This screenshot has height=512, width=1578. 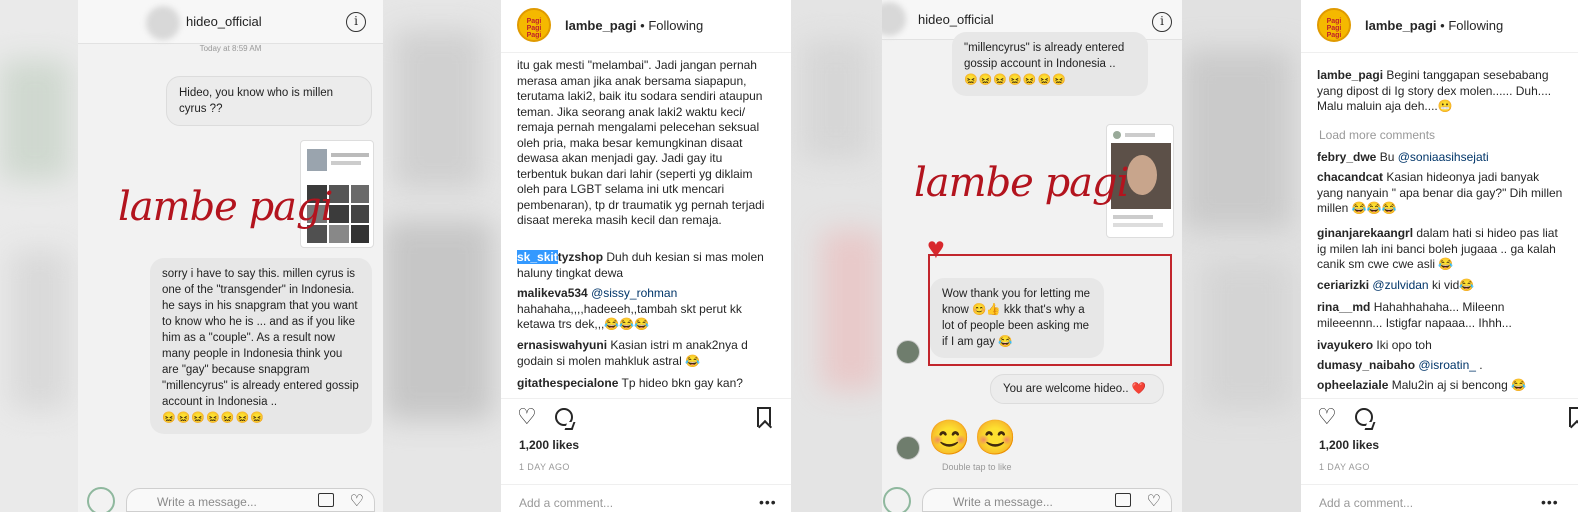 I want to click on comment-username: febry_dwe, so click(x=1346, y=157).